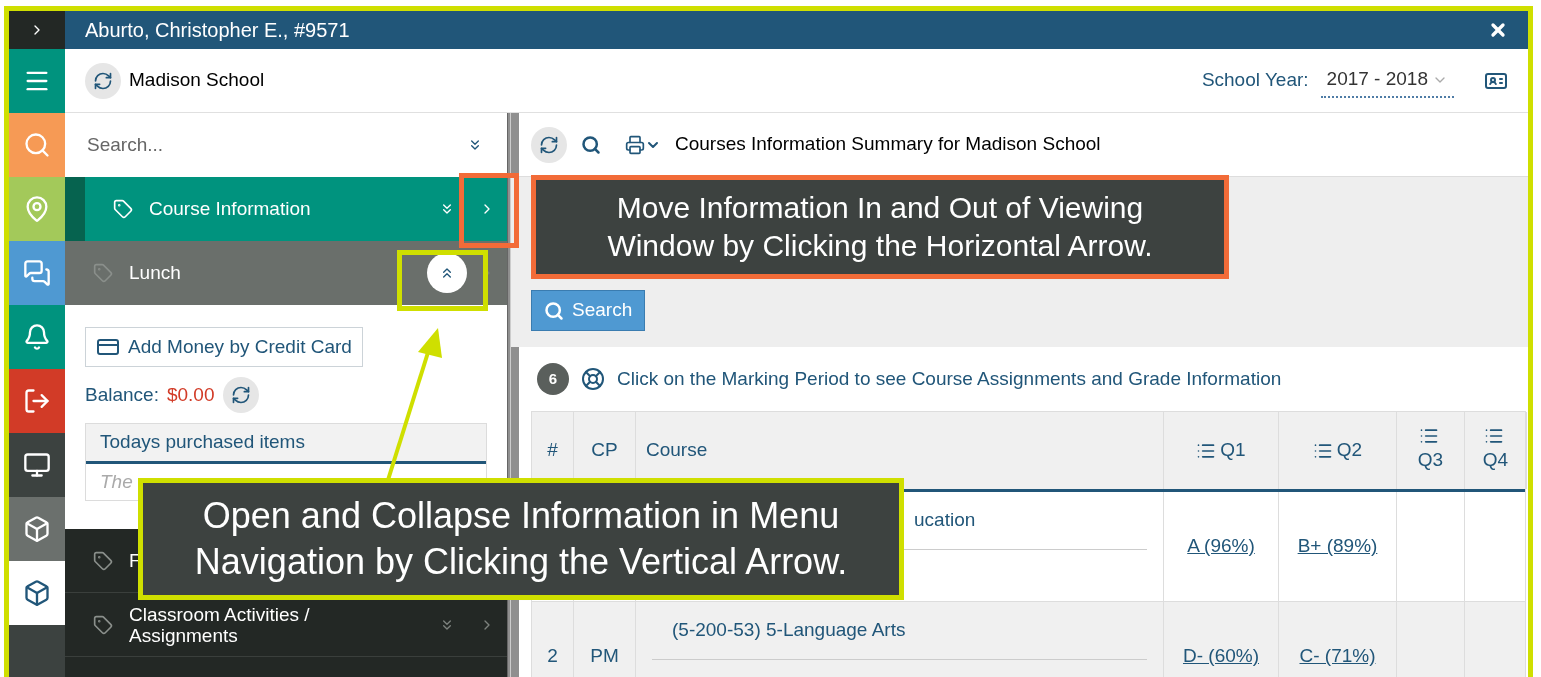  Describe the element at coordinates (220, 624) in the screenshot. I see `nav-label: Classroom Activities / Assignments` at that location.